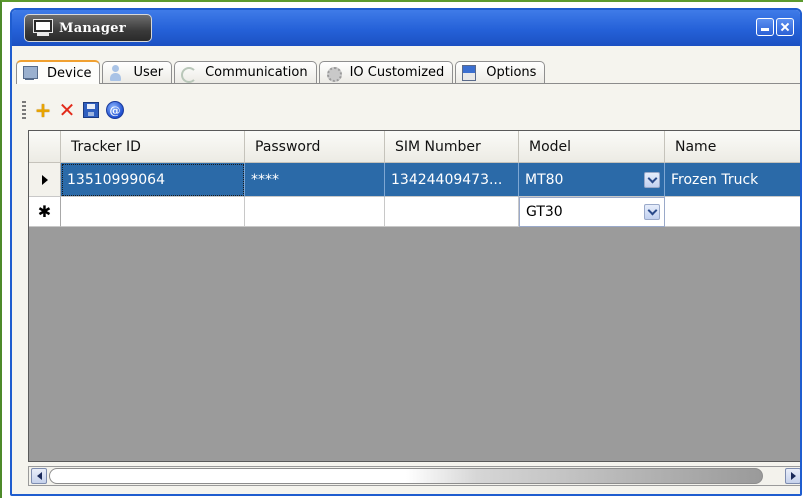 The height and width of the screenshot is (498, 803). What do you see at coordinates (256, 72) in the screenshot?
I see `tab-label: Communication` at bounding box center [256, 72].